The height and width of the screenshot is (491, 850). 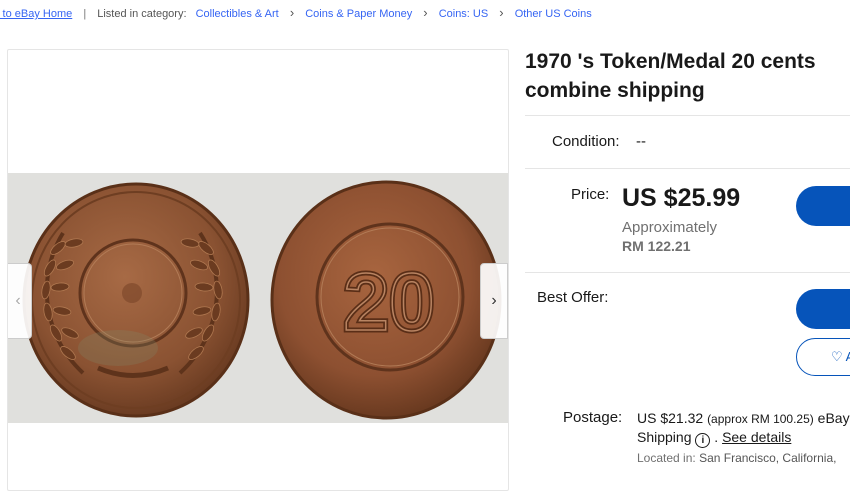 What do you see at coordinates (670, 61) in the screenshot?
I see `item-title-line1: 1970 's Token/Medal 20 cents` at bounding box center [670, 61].